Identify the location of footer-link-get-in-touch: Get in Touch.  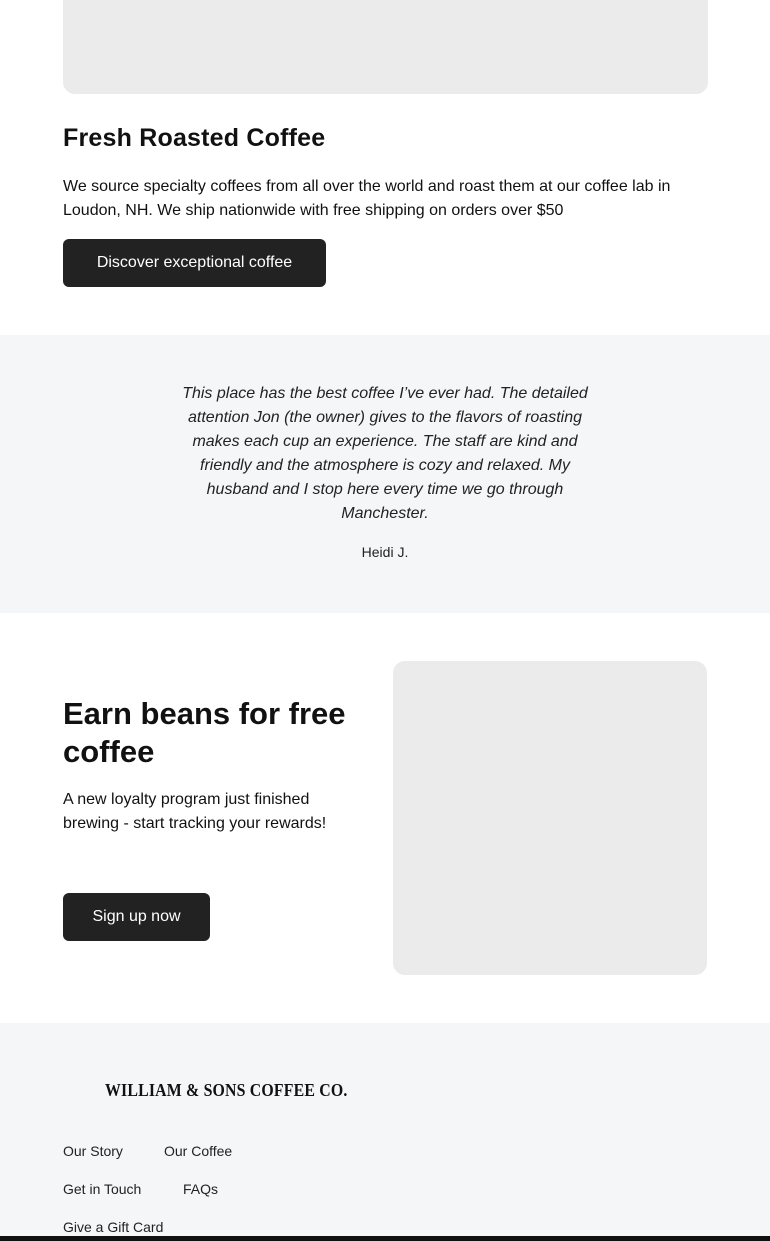
(102, 1189).